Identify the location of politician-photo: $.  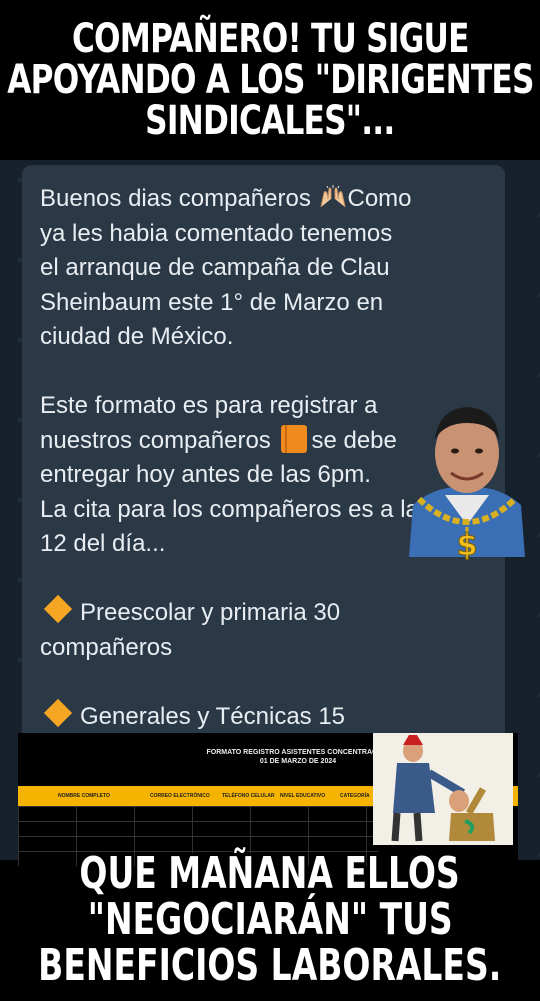
(467, 485).